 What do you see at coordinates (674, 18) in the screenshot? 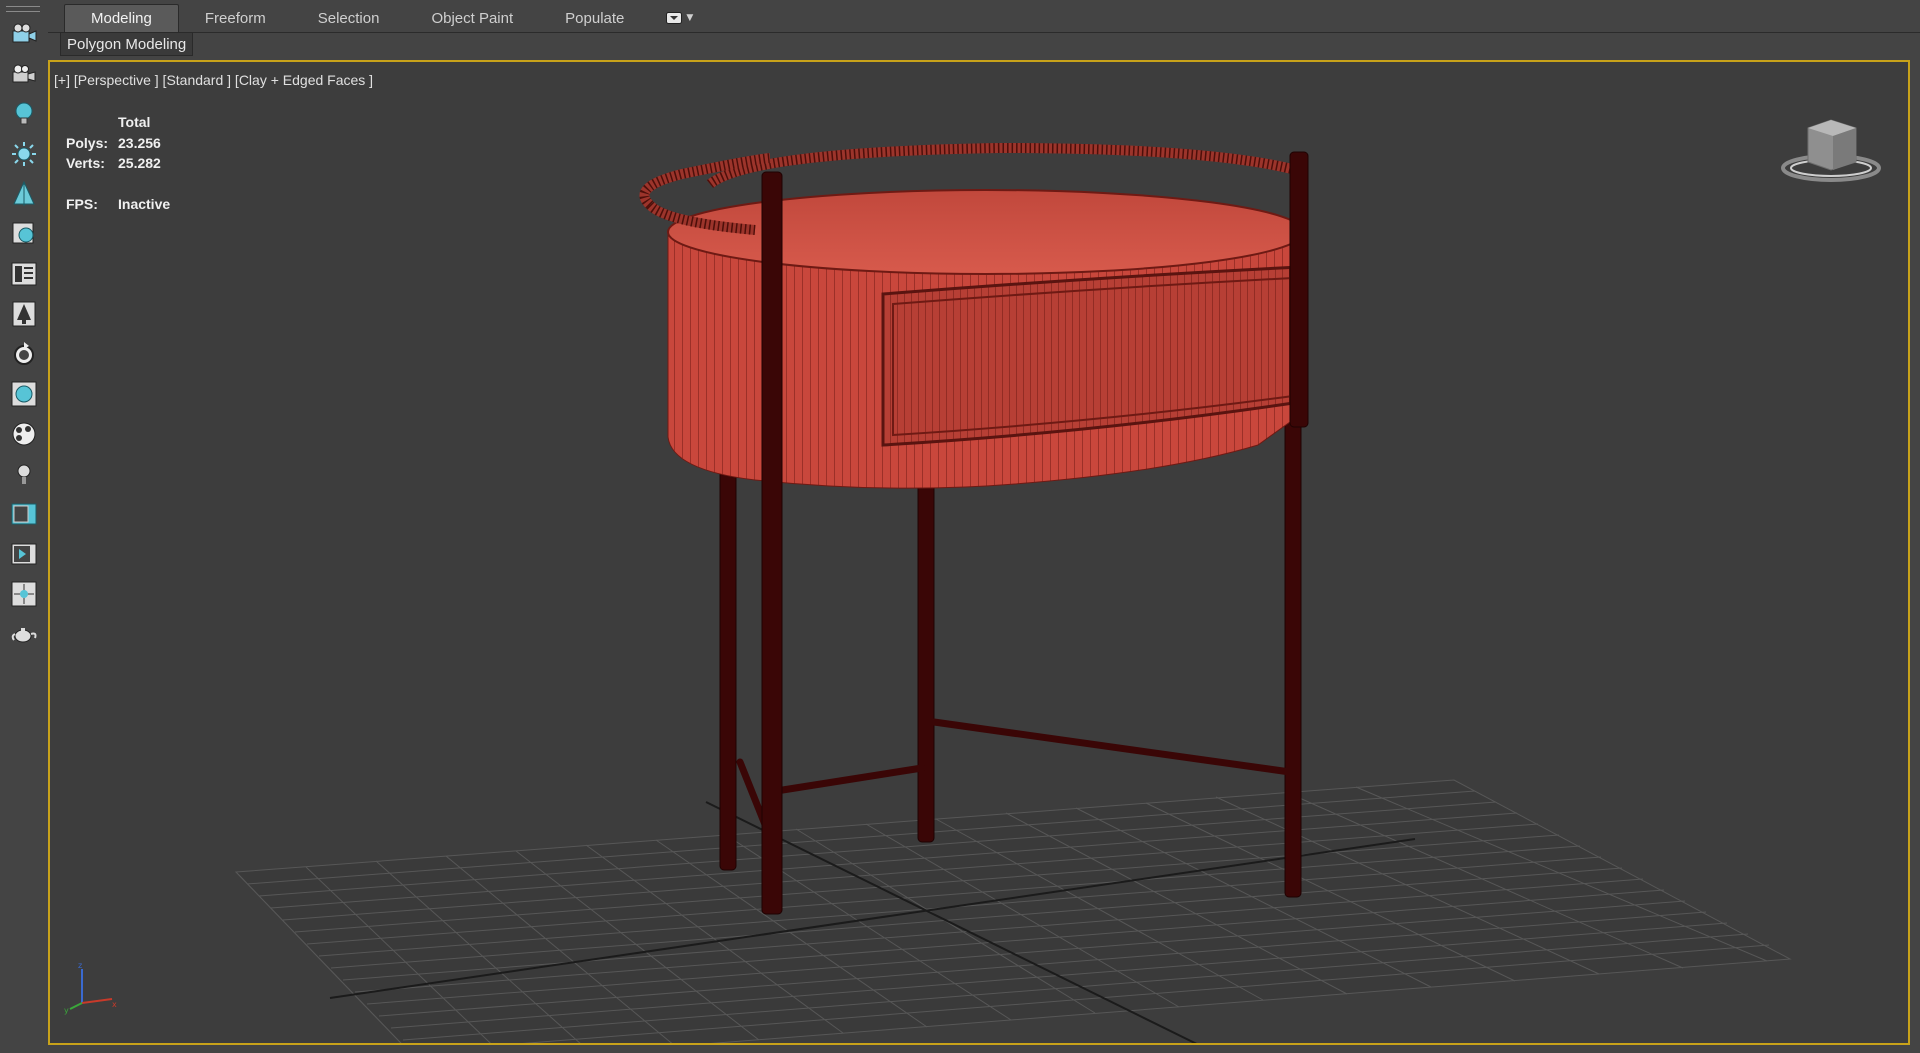
I see `ribbon-options-icon` at bounding box center [674, 18].